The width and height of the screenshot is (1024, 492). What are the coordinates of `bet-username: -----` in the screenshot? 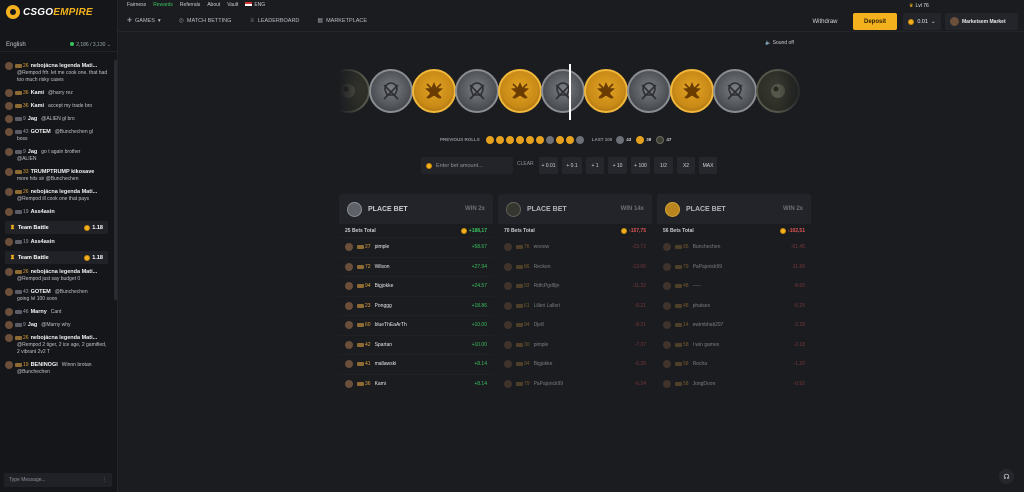 It's located at (697, 286).